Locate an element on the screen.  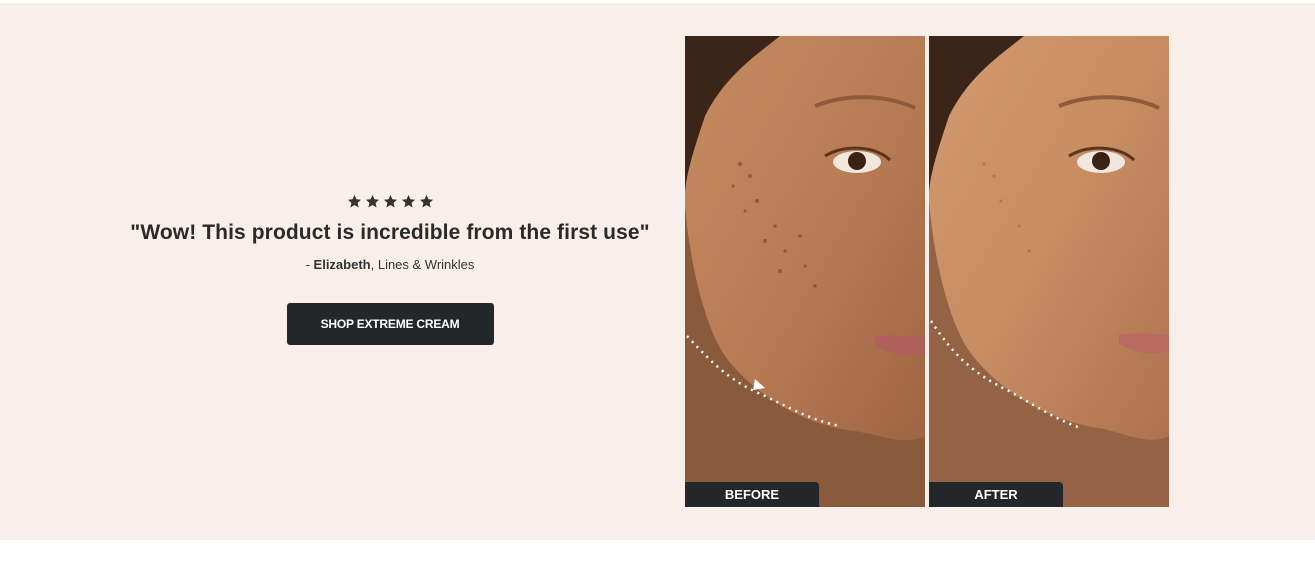
author-name: Elizabeth is located at coordinates (342, 264).